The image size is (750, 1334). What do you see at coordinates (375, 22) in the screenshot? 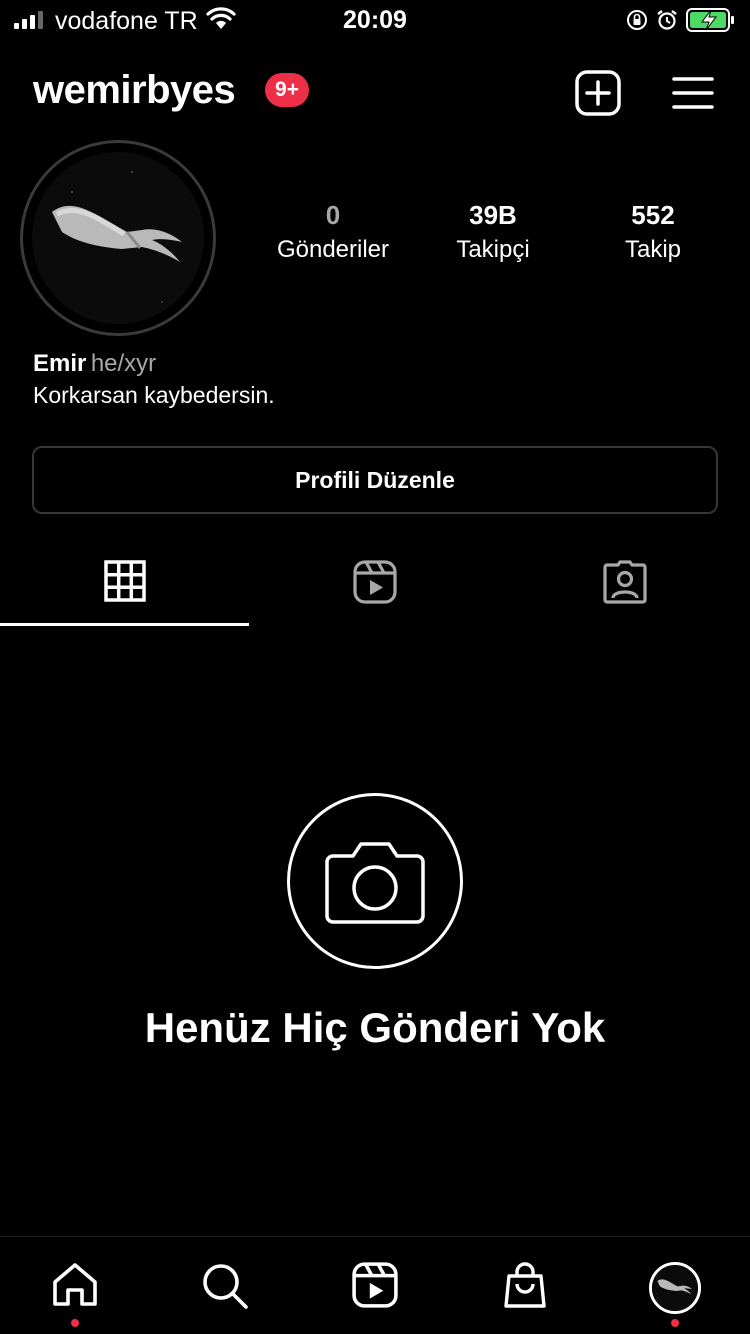
I see `status-bar: vodafone TR 20:09` at bounding box center [375, 22].